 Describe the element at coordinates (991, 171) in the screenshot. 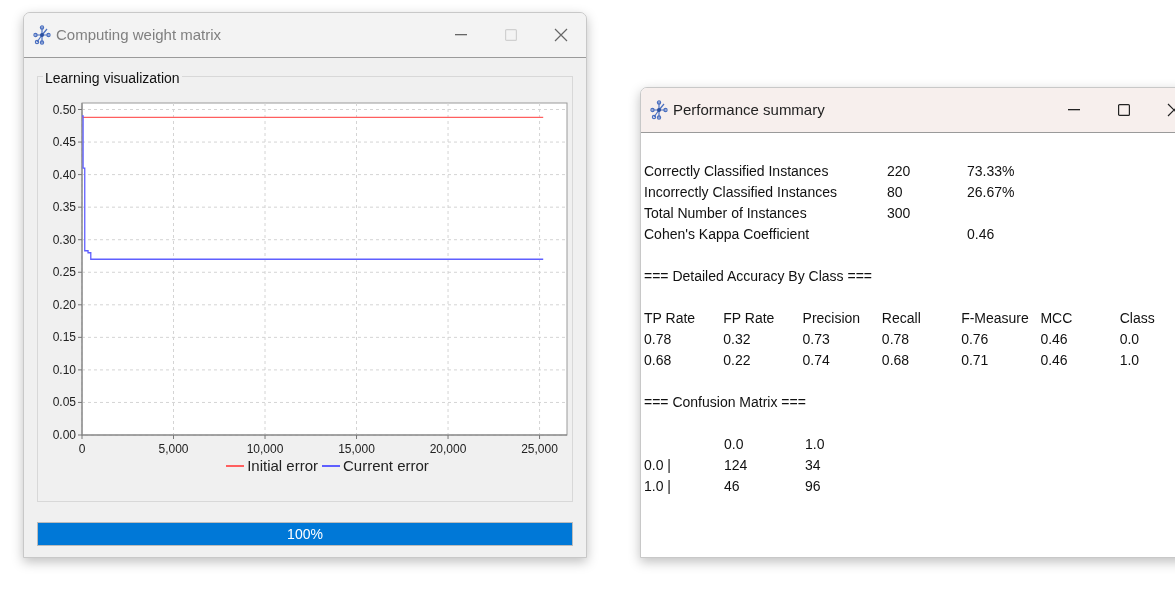

I see `summary-percent: 73.33%` at that location.